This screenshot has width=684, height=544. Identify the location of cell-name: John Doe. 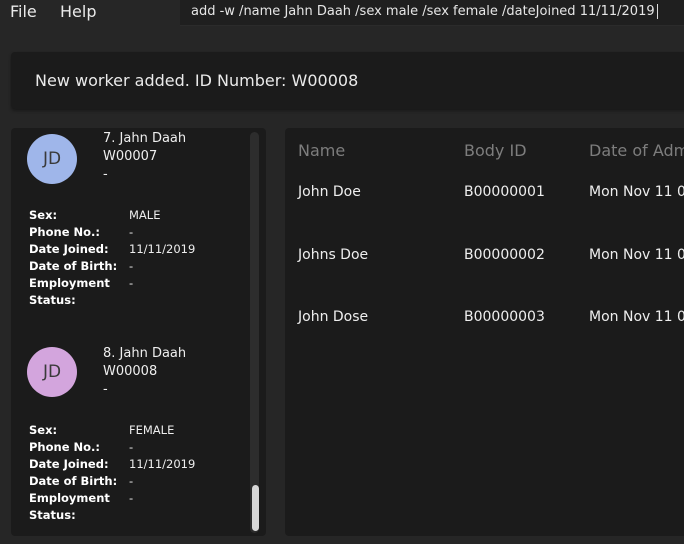
(329, 192).